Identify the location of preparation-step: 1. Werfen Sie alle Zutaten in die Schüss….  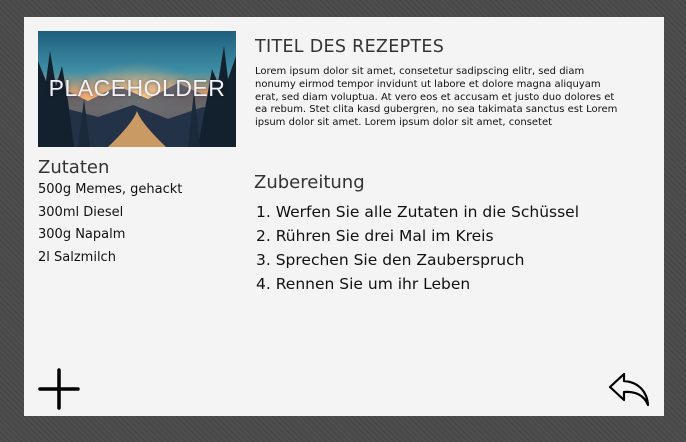
(418, 212).